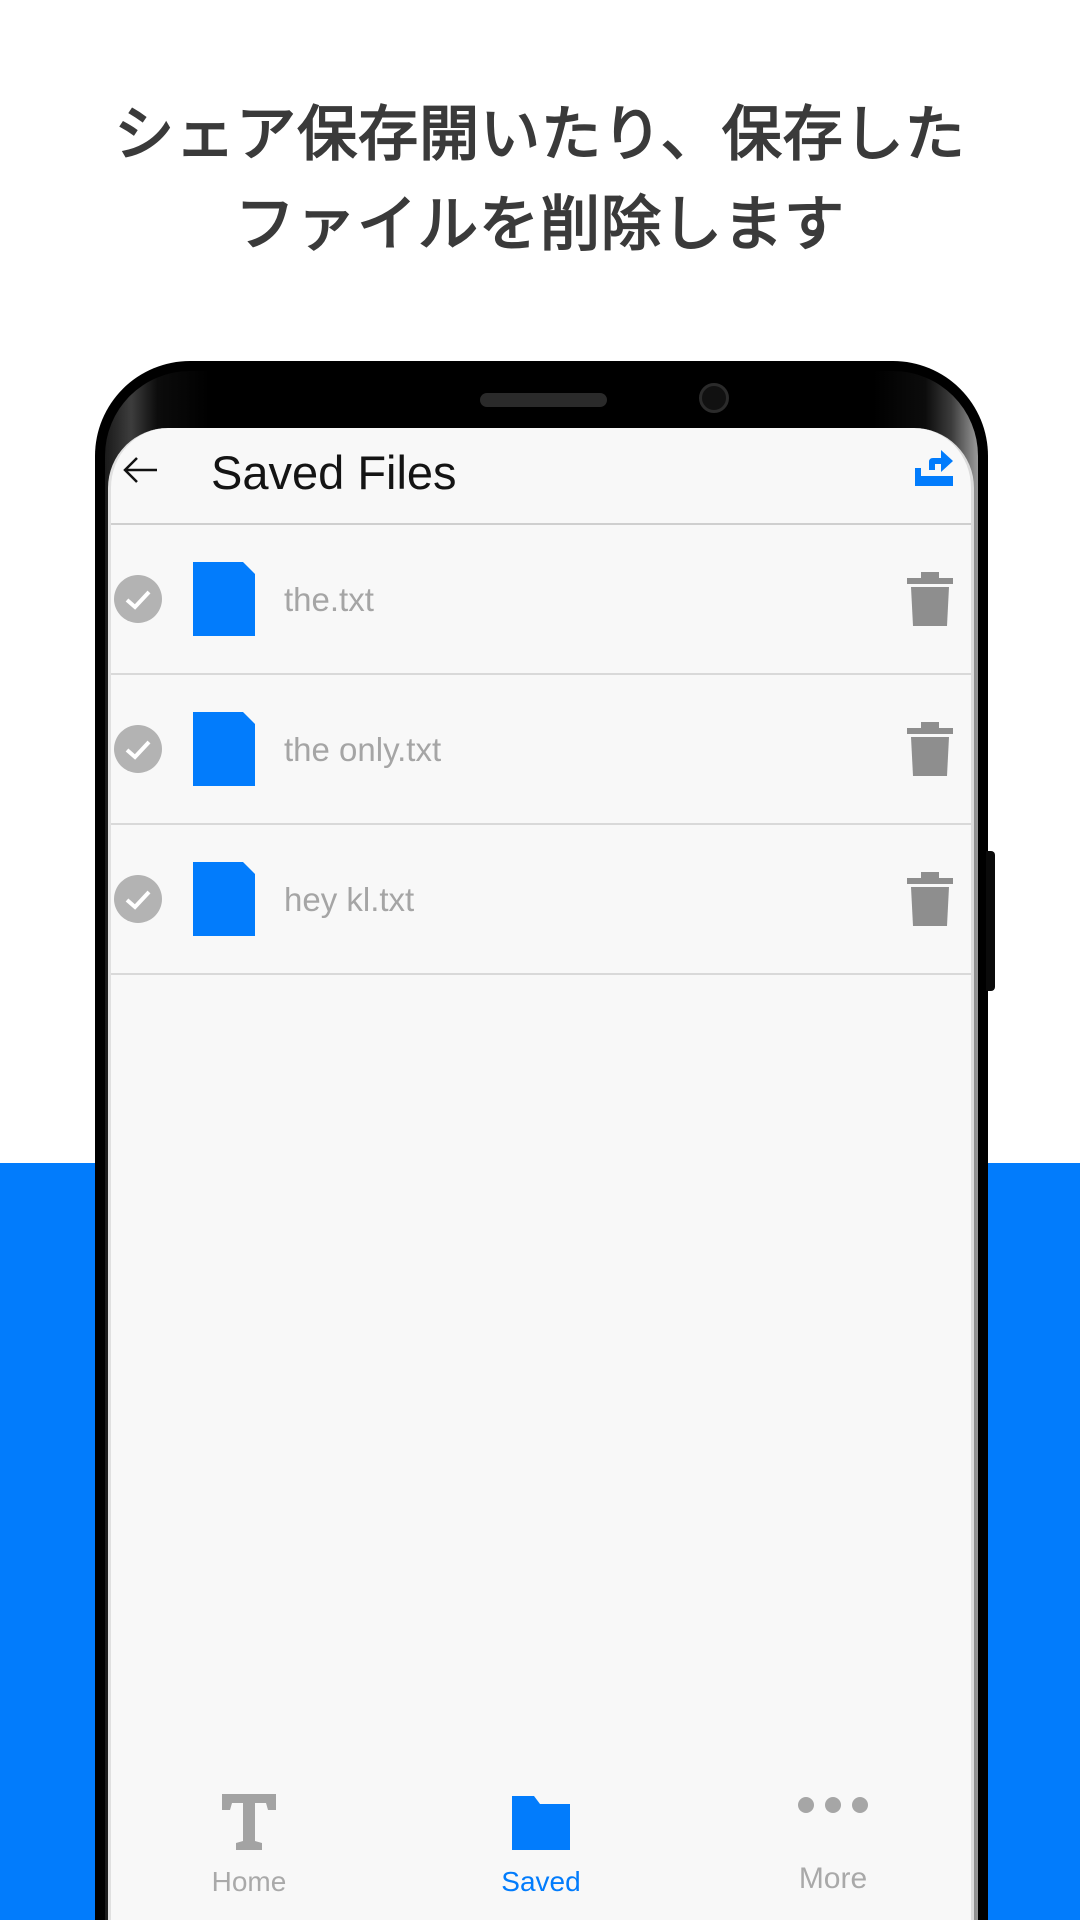 The height and width of the screenshot is (1920, 1080). What do you see at coordinates (714, 398) in the screenshot?
I see `phone-camera` at bounding box center [714, 398].